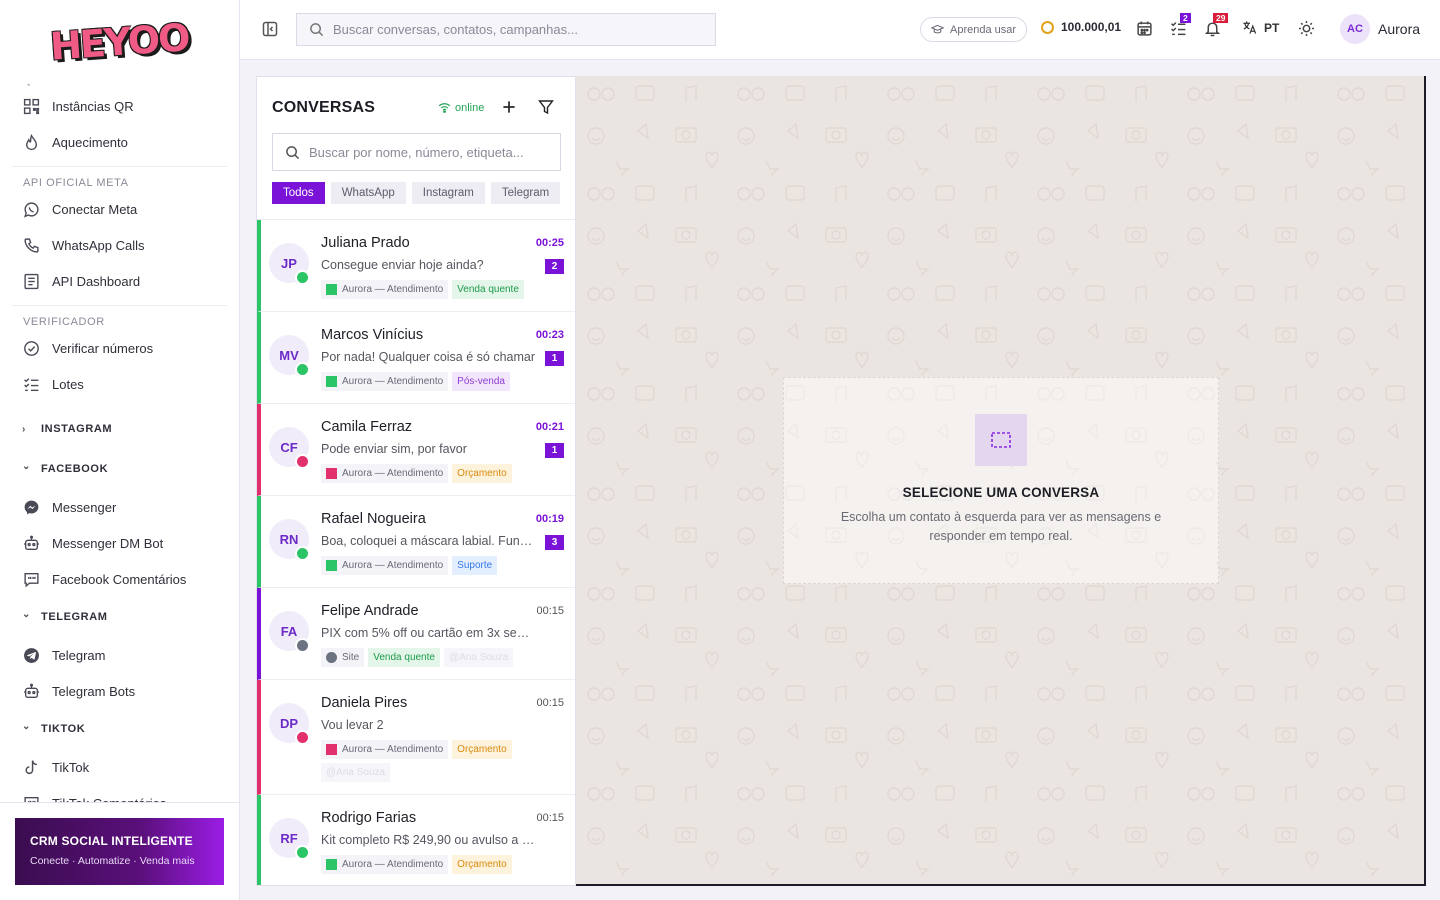  I want to click on plus-icon, so click(509, 107).